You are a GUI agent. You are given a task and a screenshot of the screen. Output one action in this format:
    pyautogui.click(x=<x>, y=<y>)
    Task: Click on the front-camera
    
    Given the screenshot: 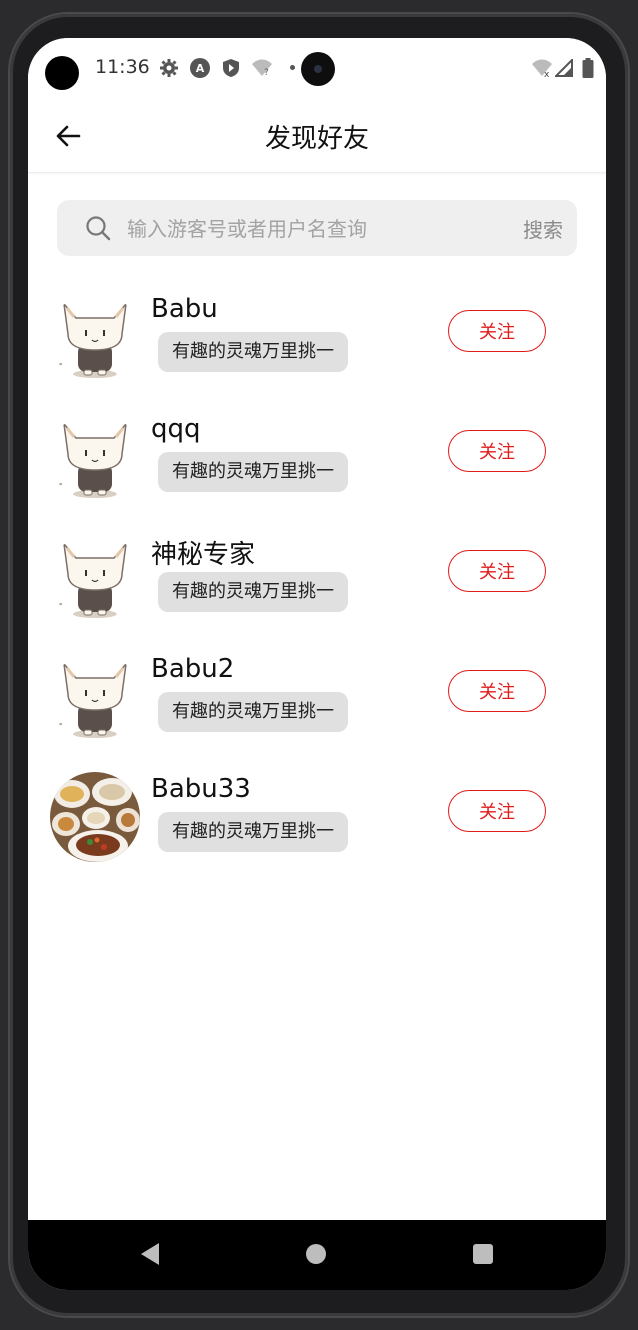 What is the action you would take?
    pyautogui.click(x=318, y=69)
    